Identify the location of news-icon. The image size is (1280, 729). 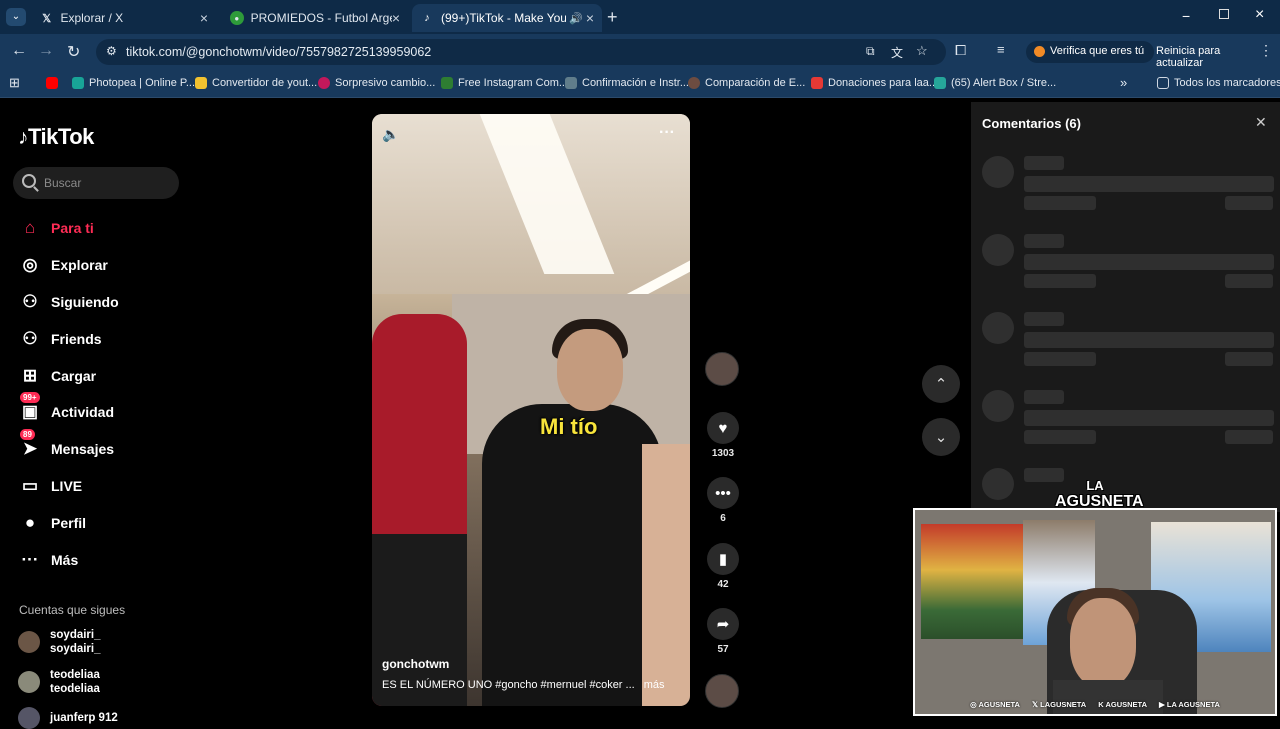
(324, 83).